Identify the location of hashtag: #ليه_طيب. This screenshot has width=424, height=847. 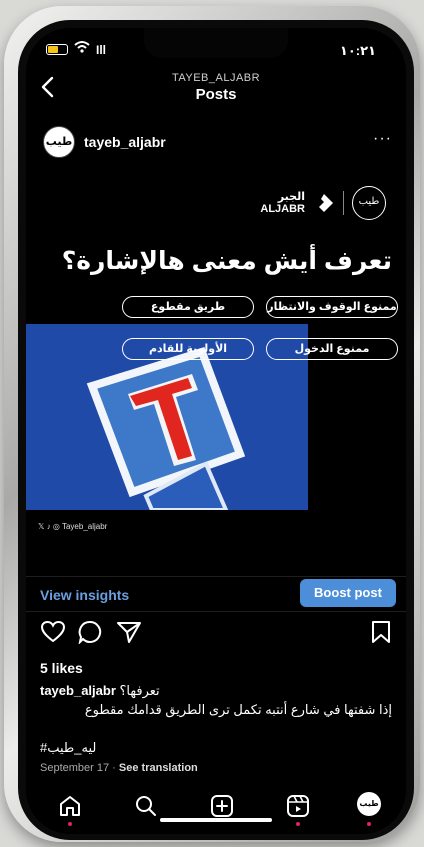
(68, 748).